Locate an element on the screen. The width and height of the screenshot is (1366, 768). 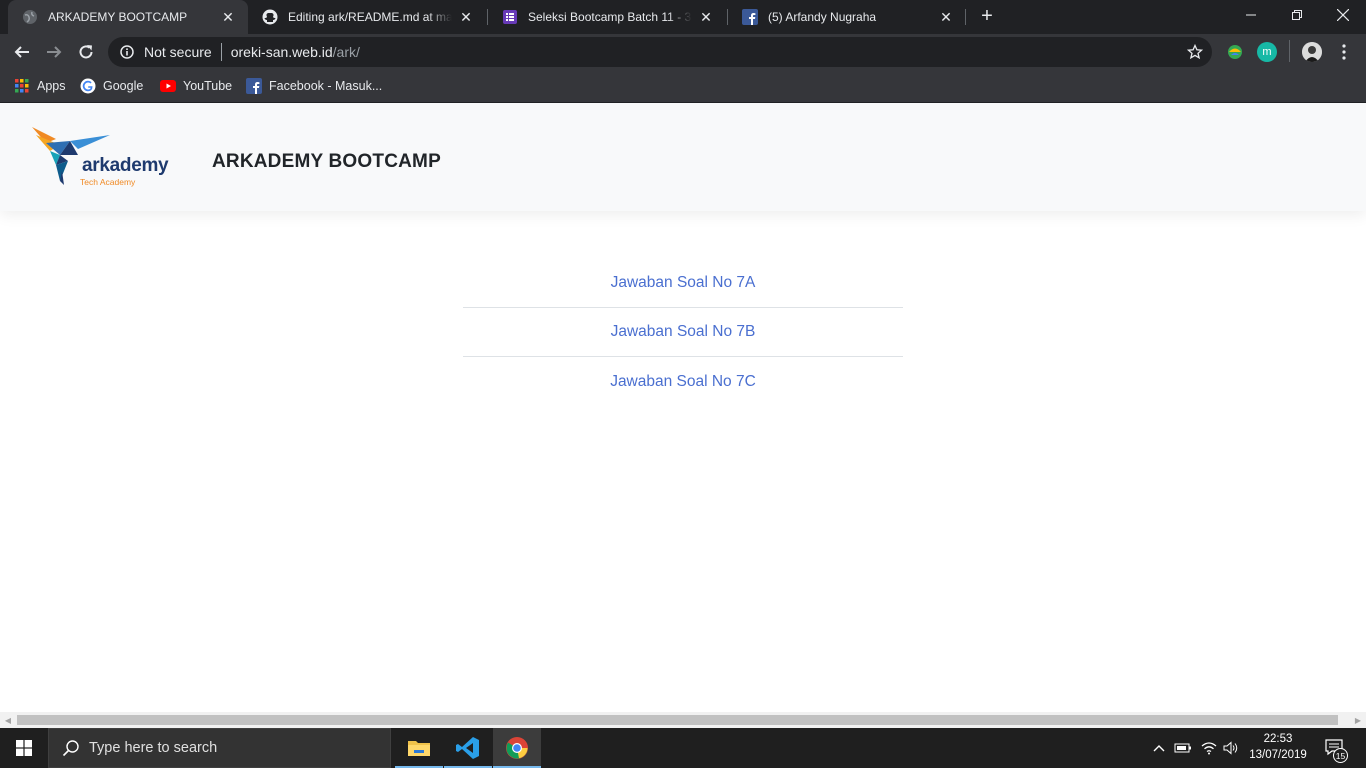
taskbar-vscode is located at coordinates (468, 748).